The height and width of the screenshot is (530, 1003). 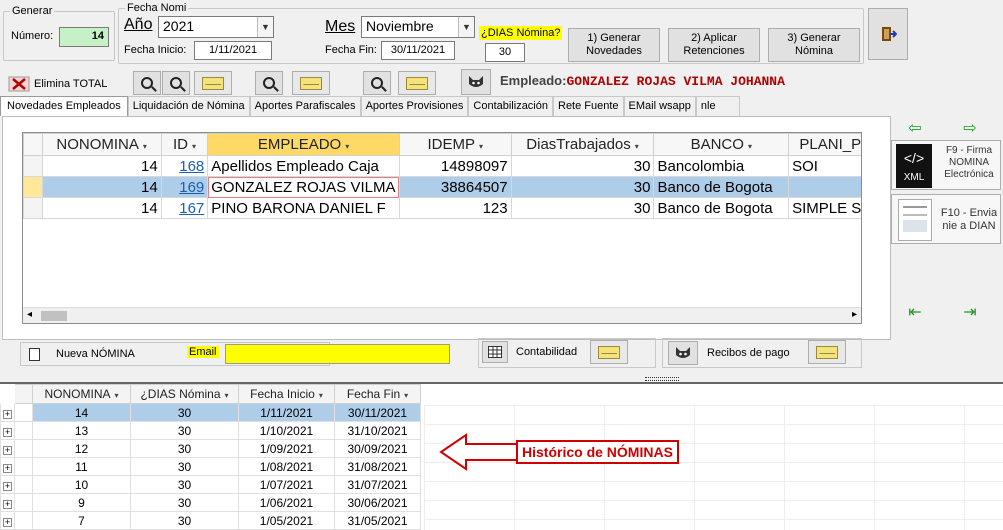 I want to click on mes-select: Noviembre ▼, so click(x=418, y=27).